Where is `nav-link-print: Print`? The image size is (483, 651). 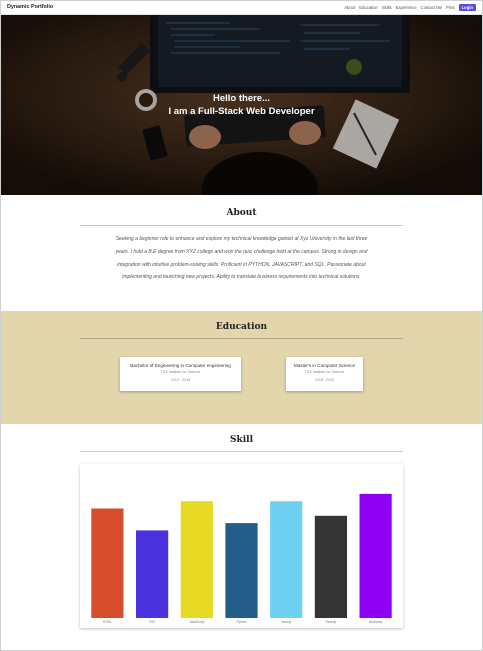 nav-link-print: Print is located at coordinates (450, 7).